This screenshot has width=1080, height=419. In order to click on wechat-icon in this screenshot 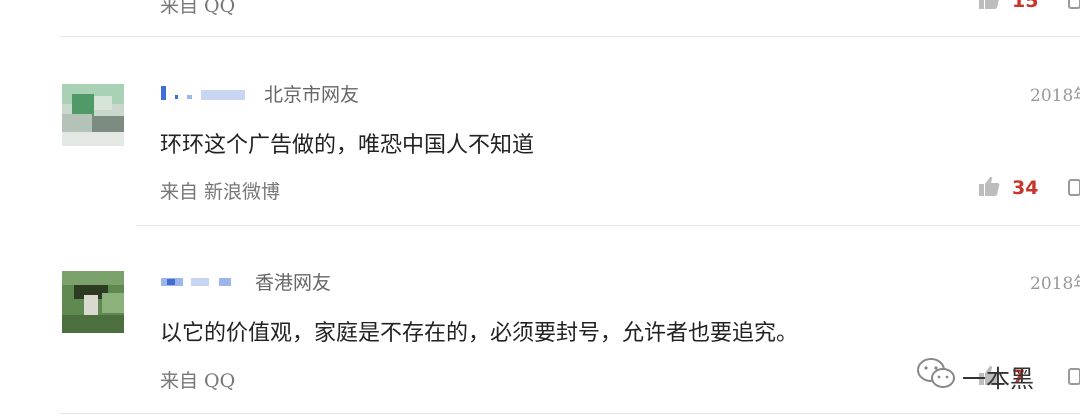, I will do `click(936, 374)`.